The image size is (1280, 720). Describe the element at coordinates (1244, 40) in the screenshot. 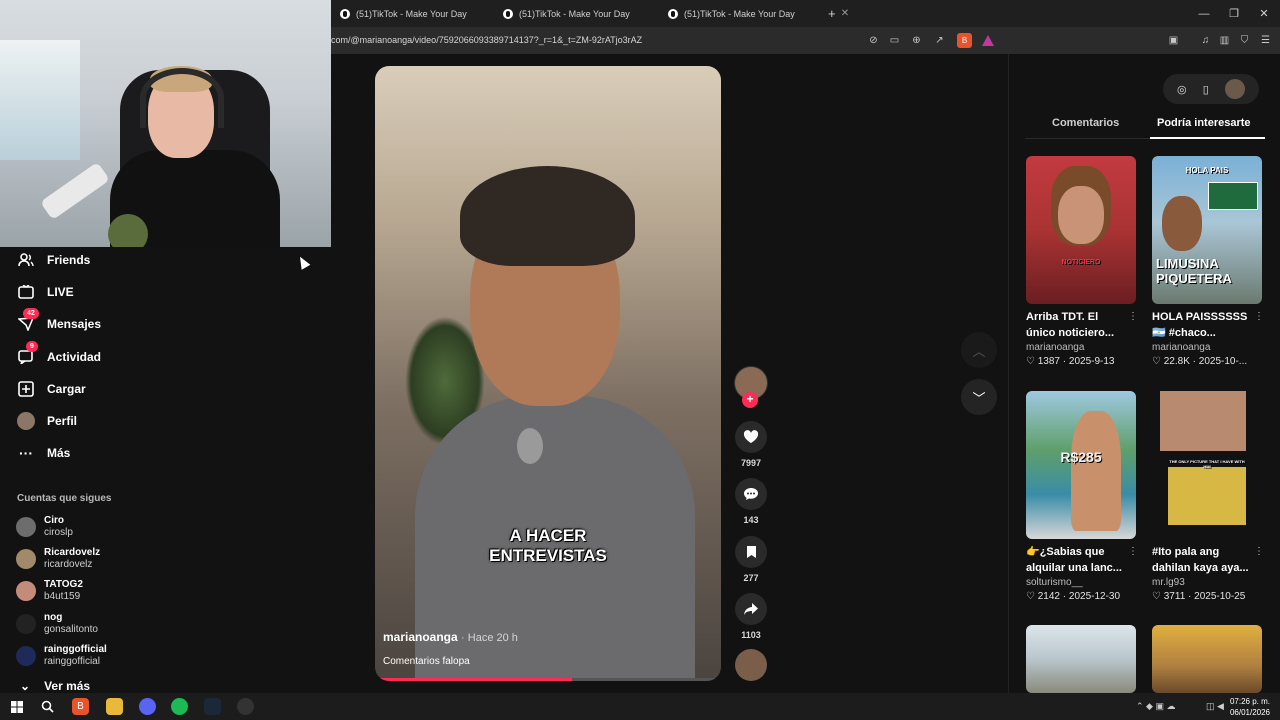

I see `vpn-shield-icon: ⛉` at that location.